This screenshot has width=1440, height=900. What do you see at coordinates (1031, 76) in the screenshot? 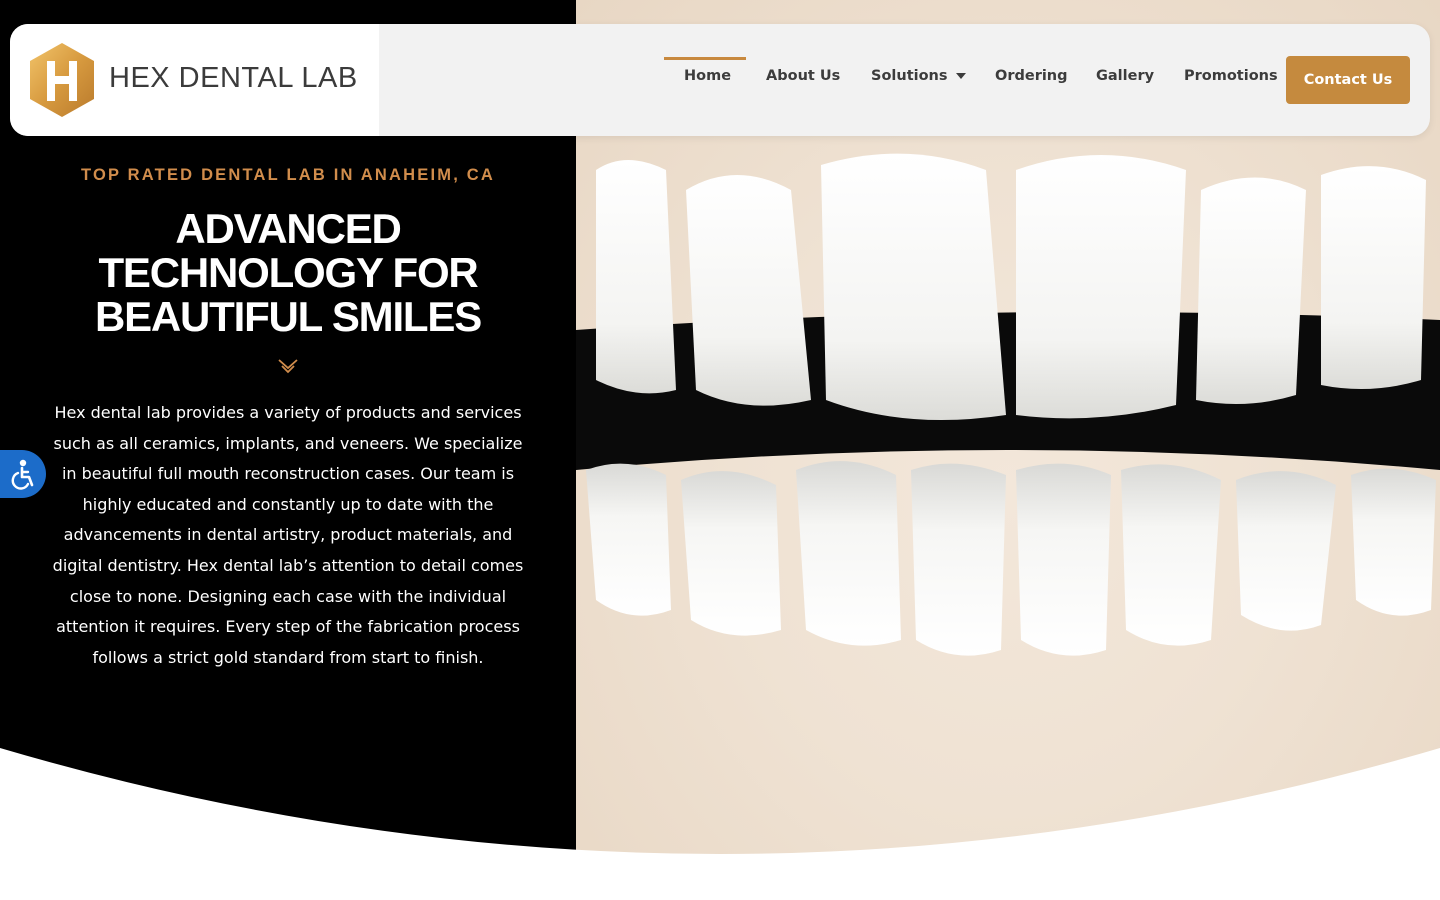
I see `nav-ordering: Ordering` at bounding box center [1031, 76].